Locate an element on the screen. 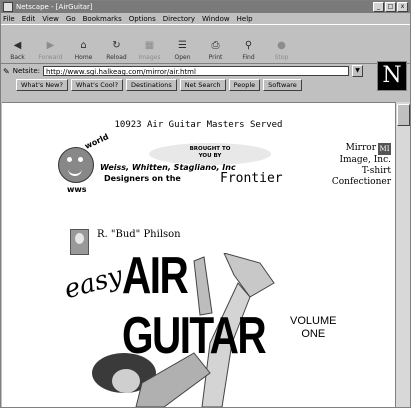 The image size is (411, 408). menu-edit: Edit is located at coordinates (29, 19).